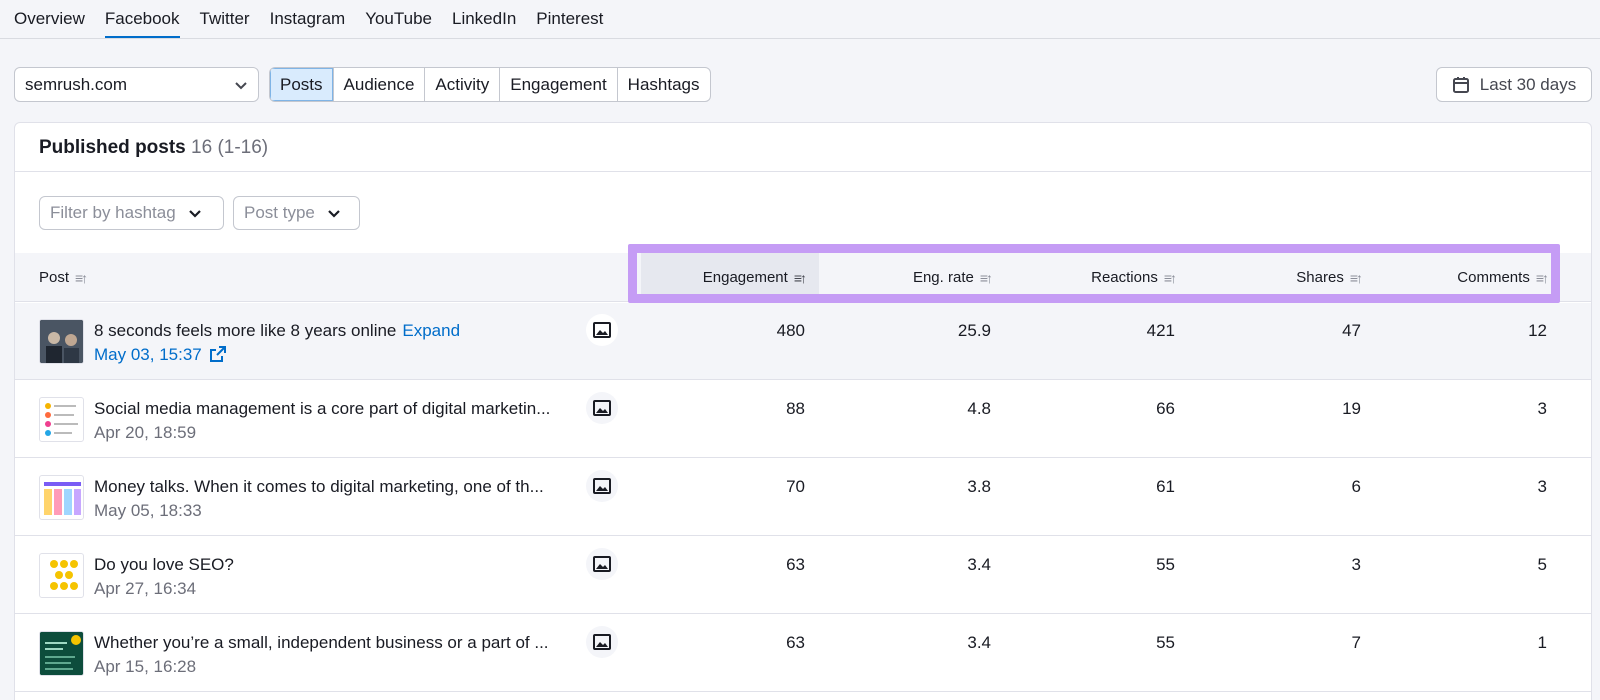 The width and height of the screenshot is (1600, 700). I want to click on column-comments-label: Comments, so click(1493, 277).